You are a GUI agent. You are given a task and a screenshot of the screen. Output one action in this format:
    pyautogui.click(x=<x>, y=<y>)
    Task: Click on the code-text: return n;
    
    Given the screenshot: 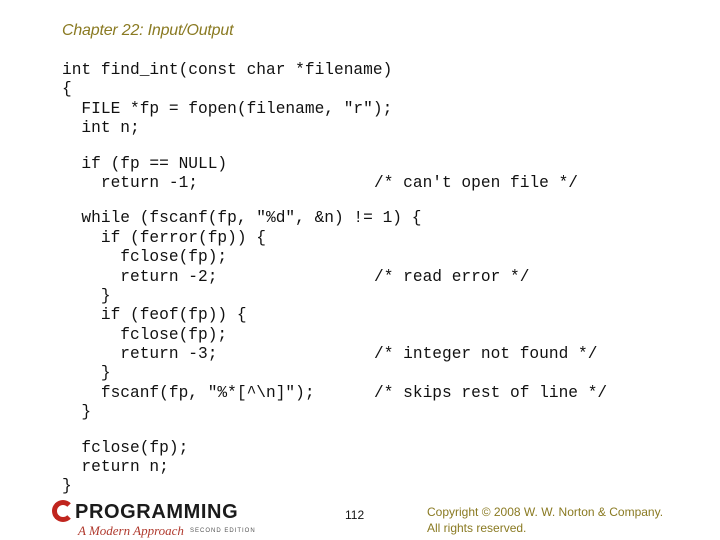 What is the action you would take?
    pyautogui.click(x=115, y=467)
    